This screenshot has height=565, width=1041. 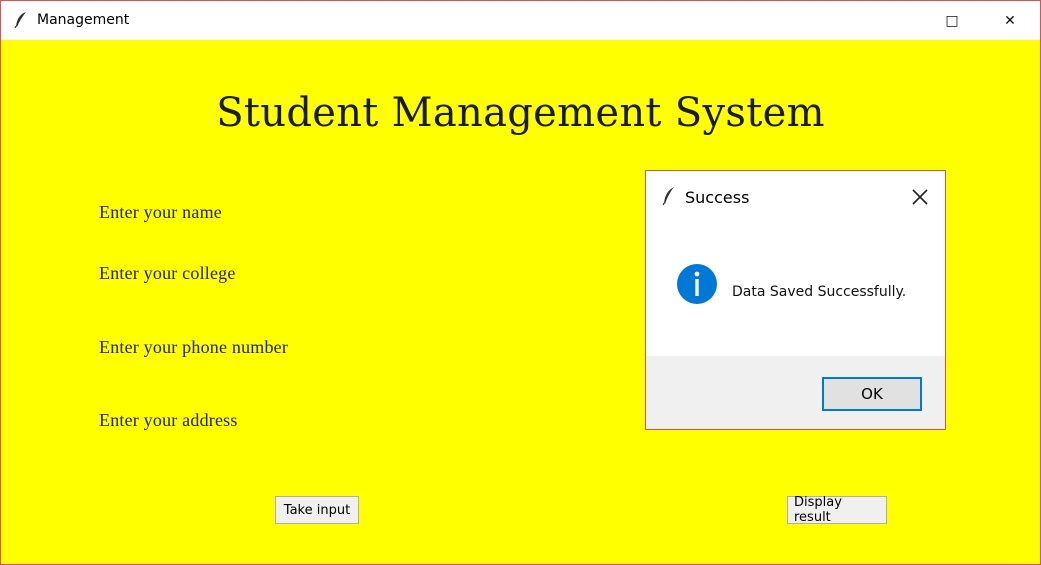 I want to click on take-input-button: Take input, so click(x=317, y=510).